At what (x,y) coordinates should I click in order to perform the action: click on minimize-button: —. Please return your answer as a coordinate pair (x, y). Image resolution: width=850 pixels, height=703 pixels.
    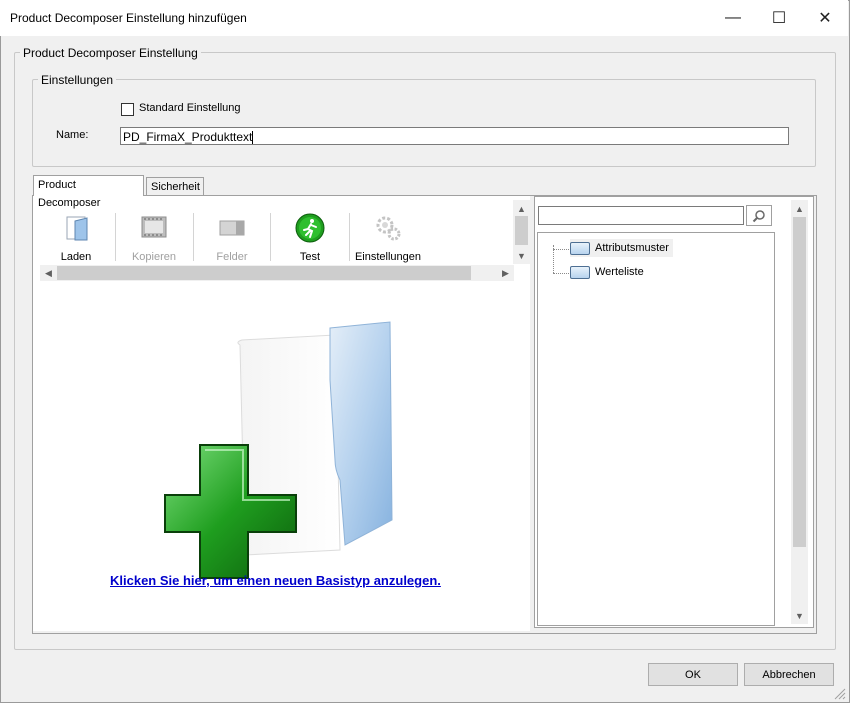
    Looking at the image, I should click on (733, 18).